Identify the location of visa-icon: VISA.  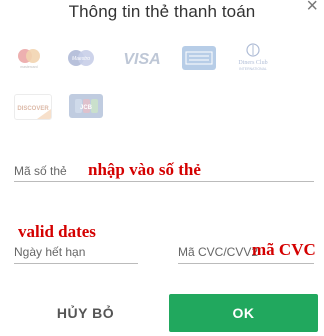
(142, 58).